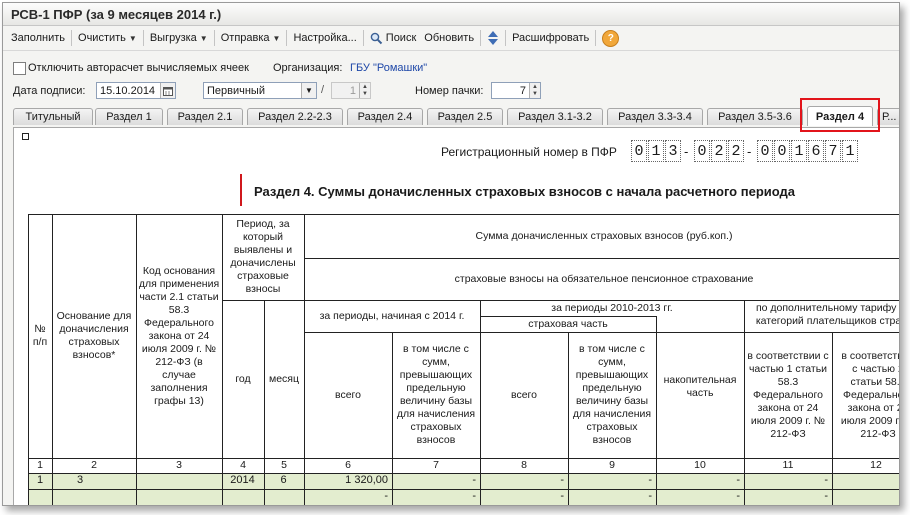 The height and width of the screenshot is (515, 910). I want to click on fill-button-label: Заполнить, so click(38, 38).